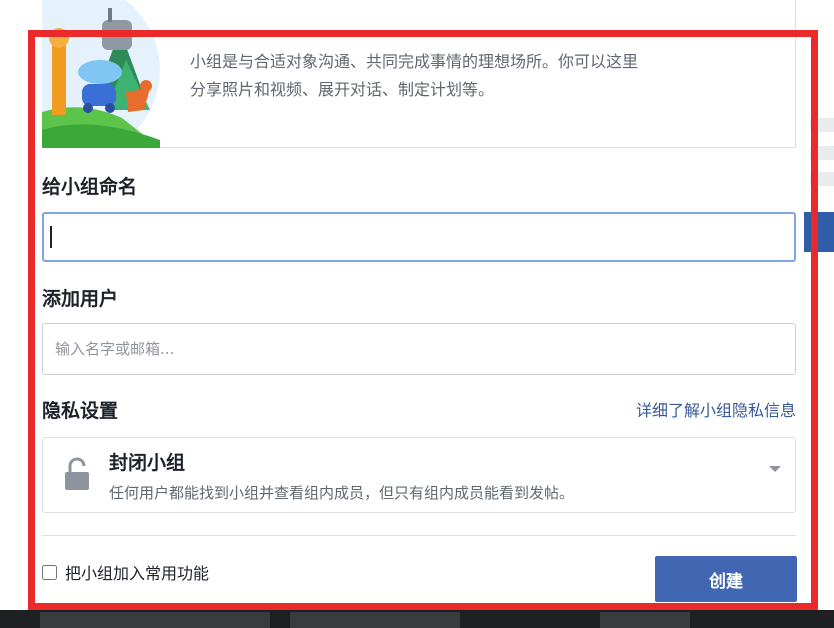 Image resolution: width=834 pixels, height=628 pixels. What do you see at coordinates (51, 237) in the screenshot?
I see `text-caret` at bounding box center [51, 237].